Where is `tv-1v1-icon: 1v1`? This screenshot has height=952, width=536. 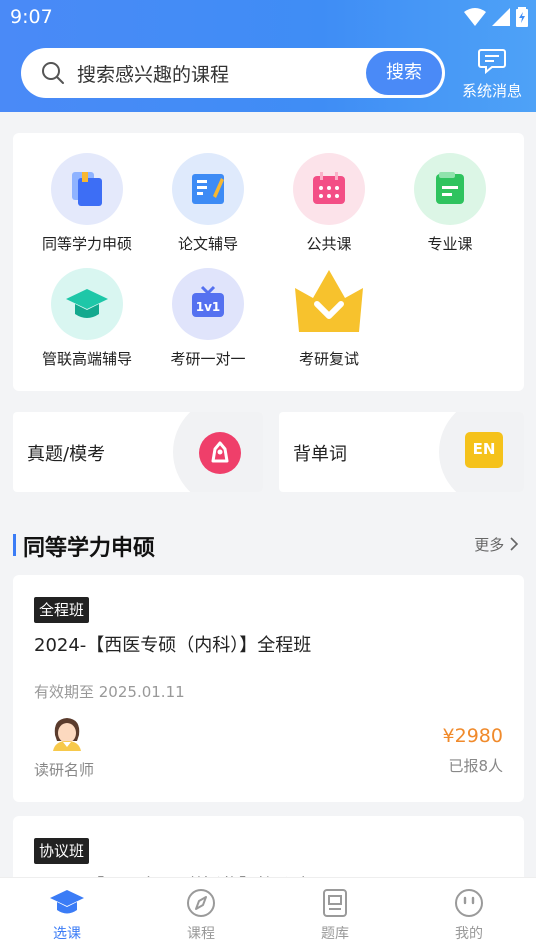
tv-1v1-icon: 1v1 is located at coordinates (208, 304).